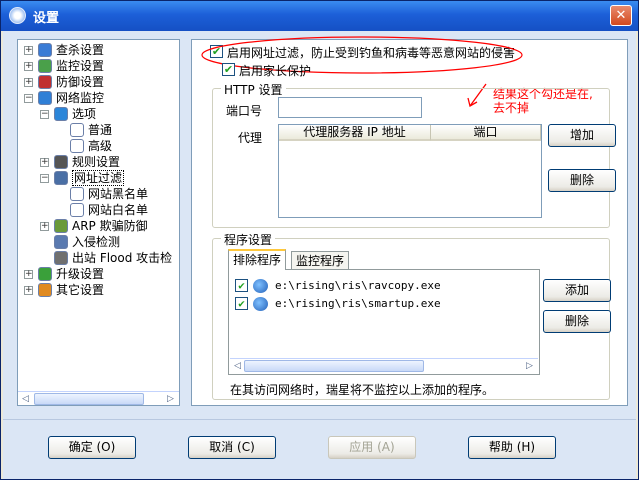  I want to click on tree-item-label: 网站白名单, so click(118, 210).